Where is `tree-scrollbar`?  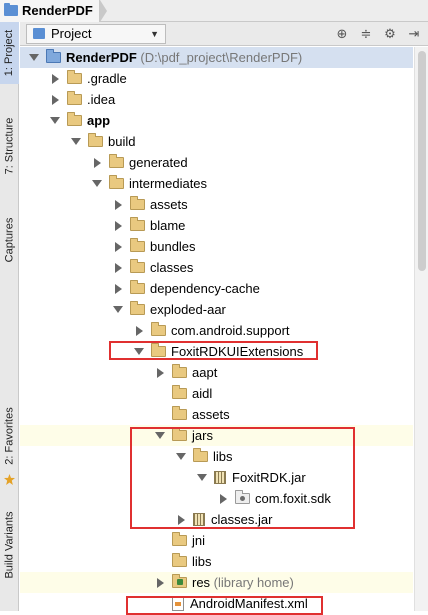
tree-scrollbar is located at coordinates (421, 329).